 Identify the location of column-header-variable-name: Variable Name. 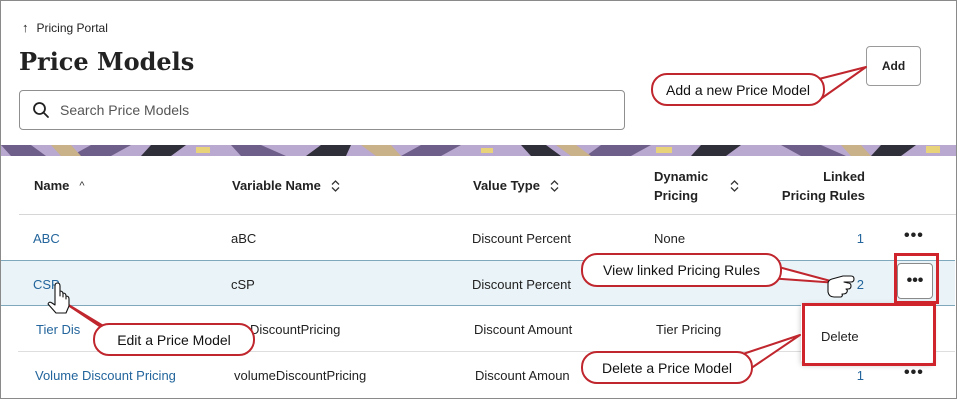
(286, 185).